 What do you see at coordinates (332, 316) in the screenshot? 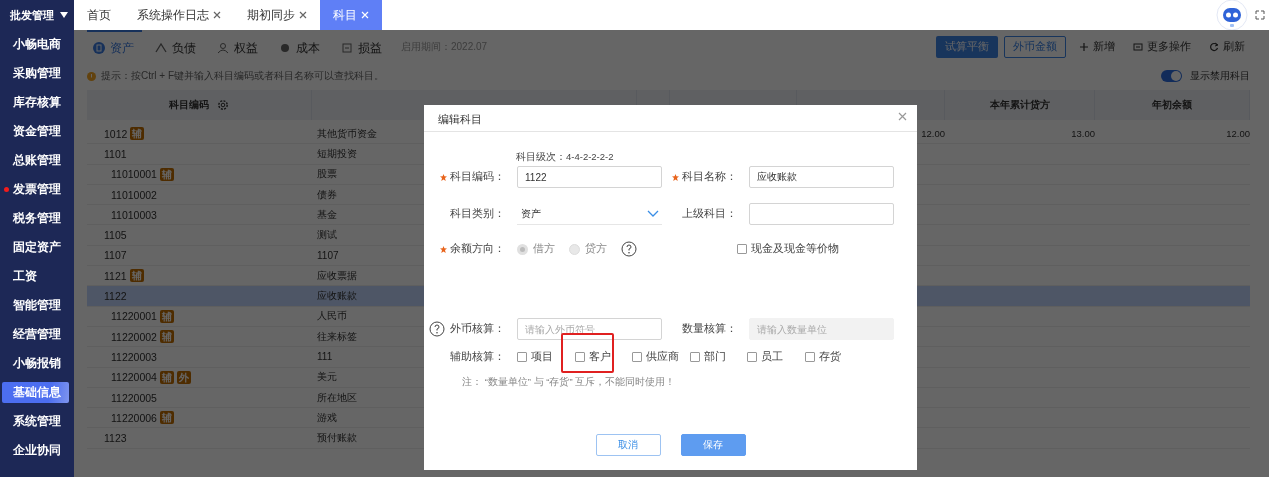
I see `account-name: 人民币` at bounding box center [332, 316].